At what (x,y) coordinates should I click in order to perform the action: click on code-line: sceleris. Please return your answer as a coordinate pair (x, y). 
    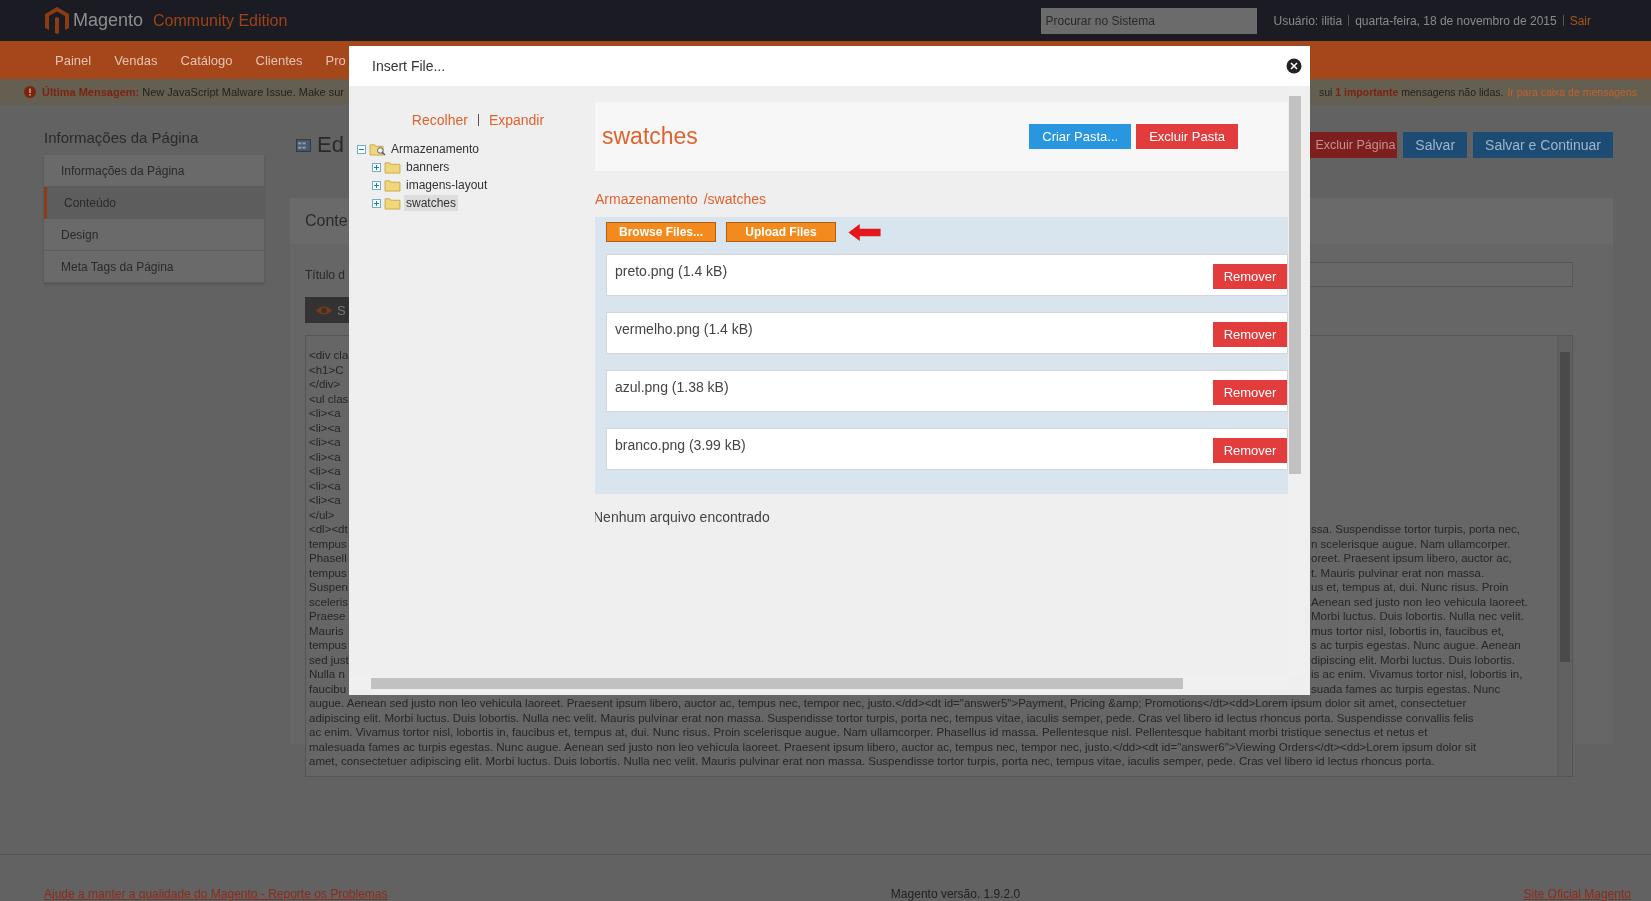
    Looking at the image, I should click on (328, 601).